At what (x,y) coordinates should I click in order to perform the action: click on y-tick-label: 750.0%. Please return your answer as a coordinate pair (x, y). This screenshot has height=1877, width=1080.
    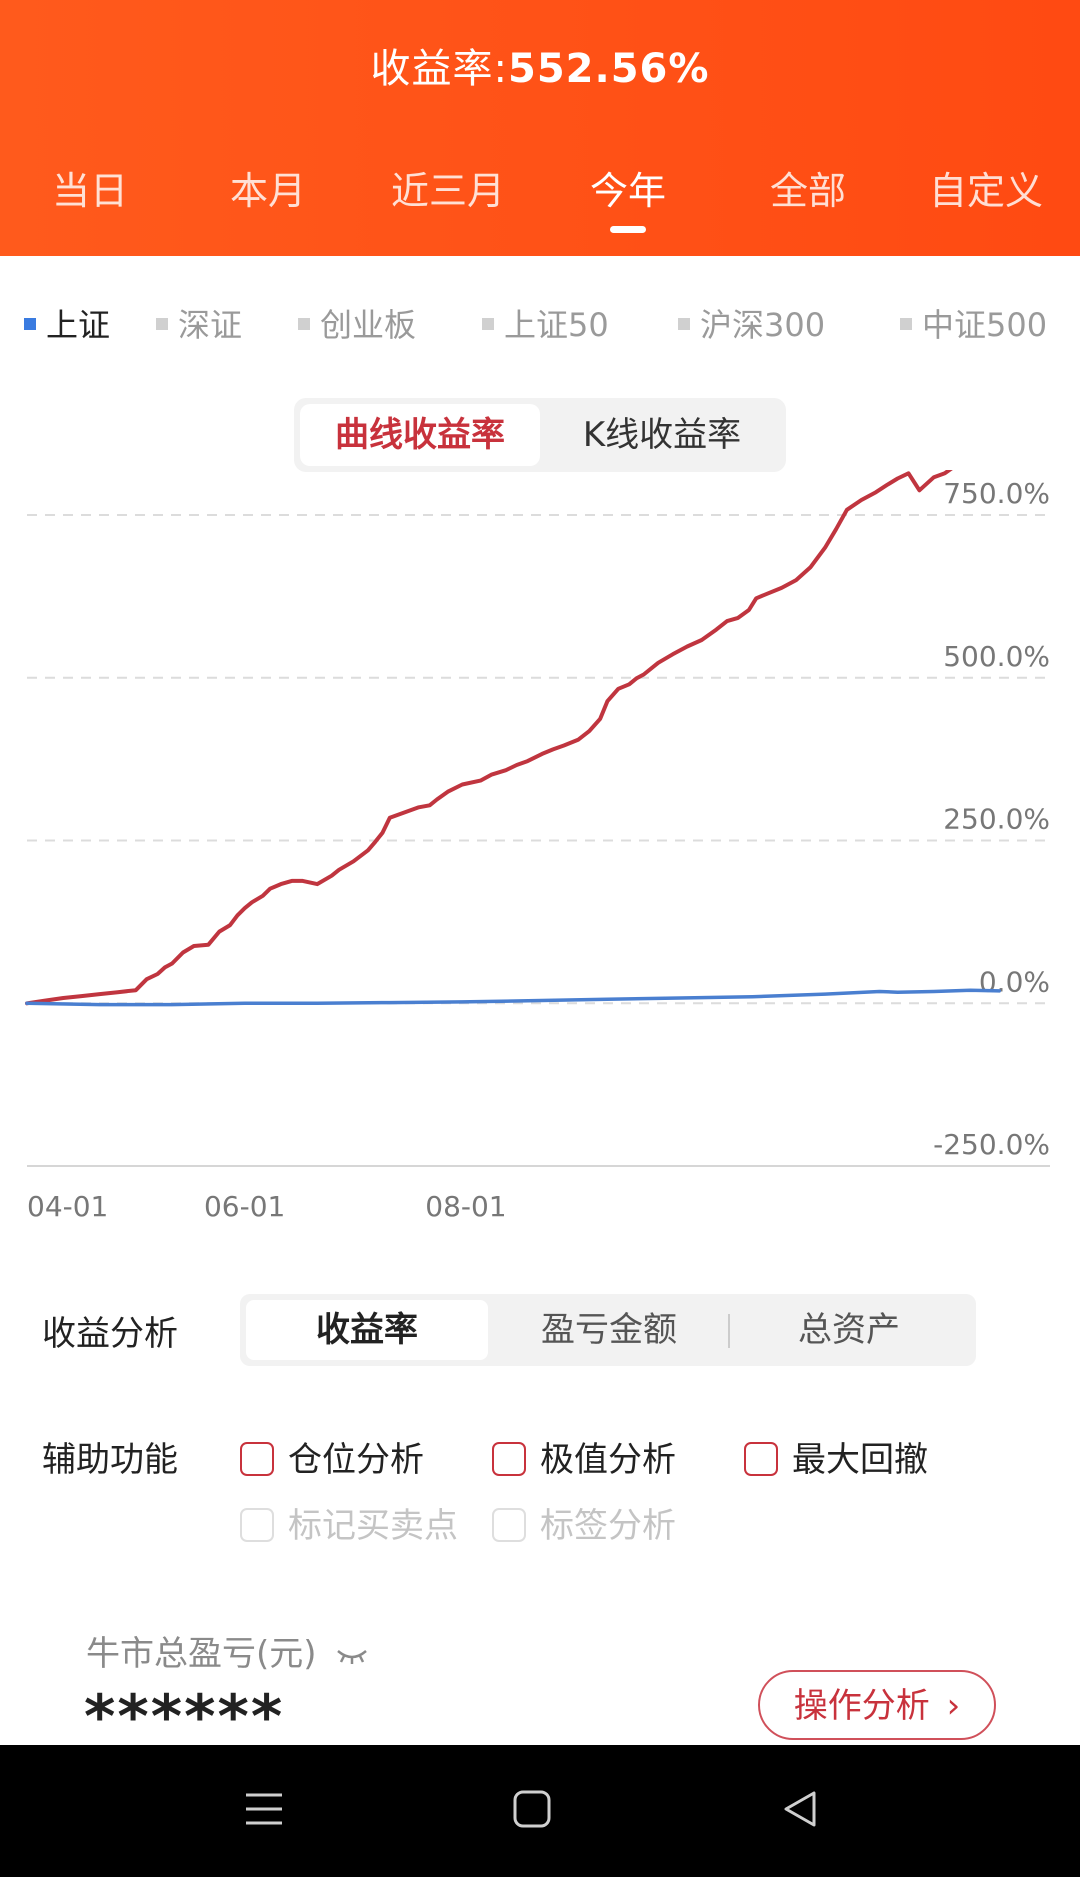
    Looking at the image, I should click on (996, 493).